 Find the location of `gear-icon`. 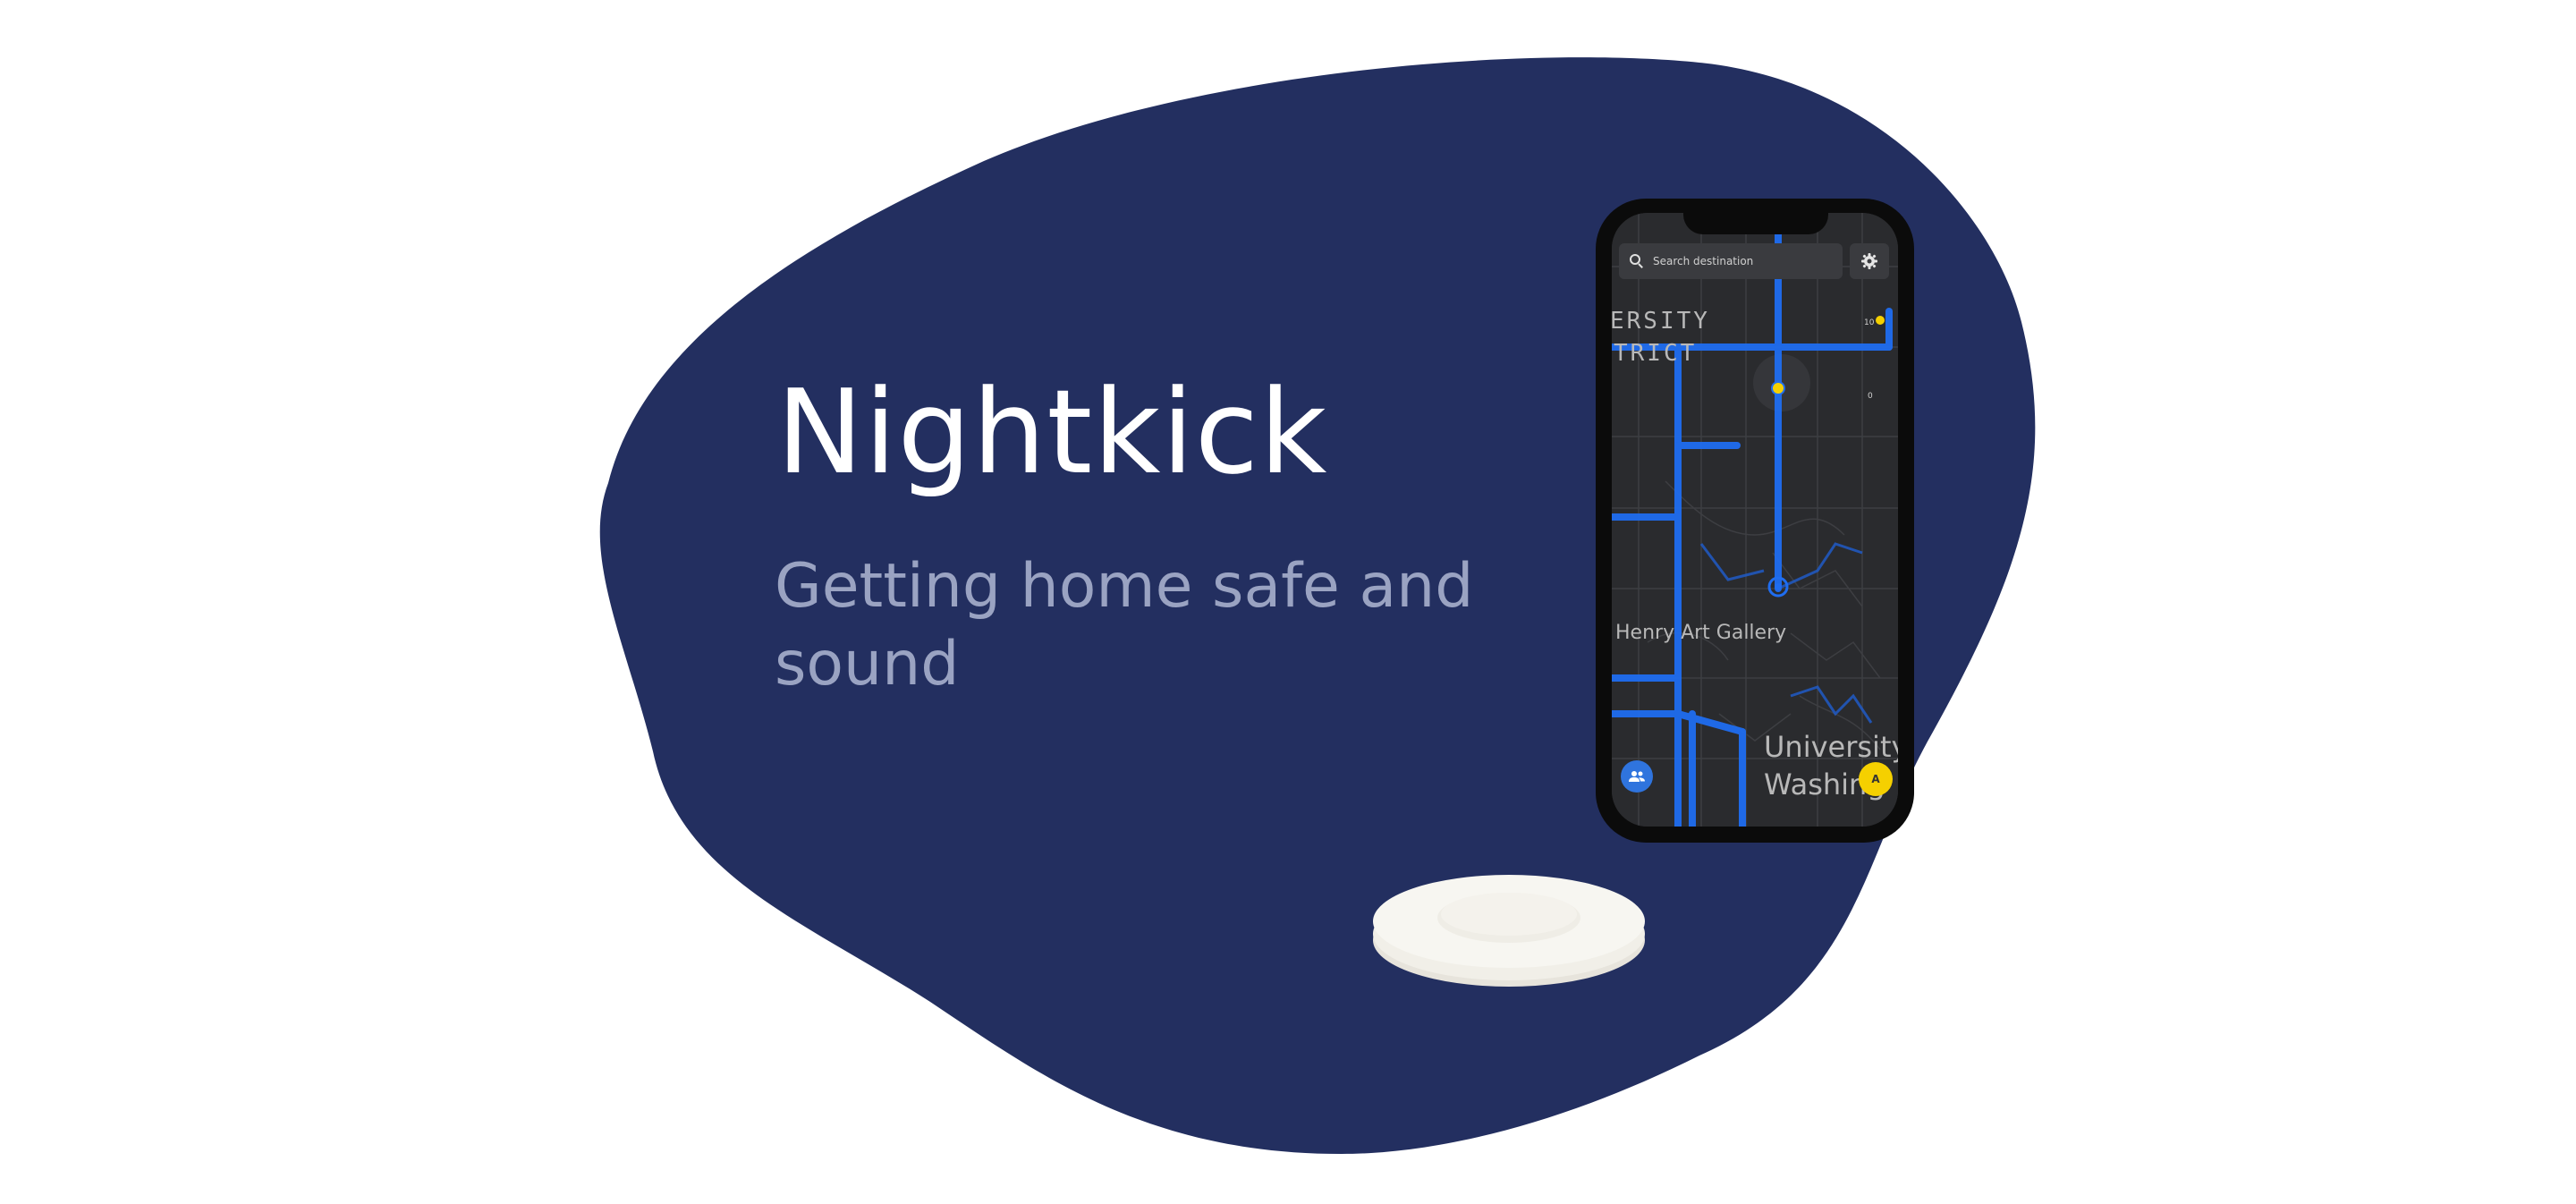

gear-icon is located at coordinates (1869, 261).